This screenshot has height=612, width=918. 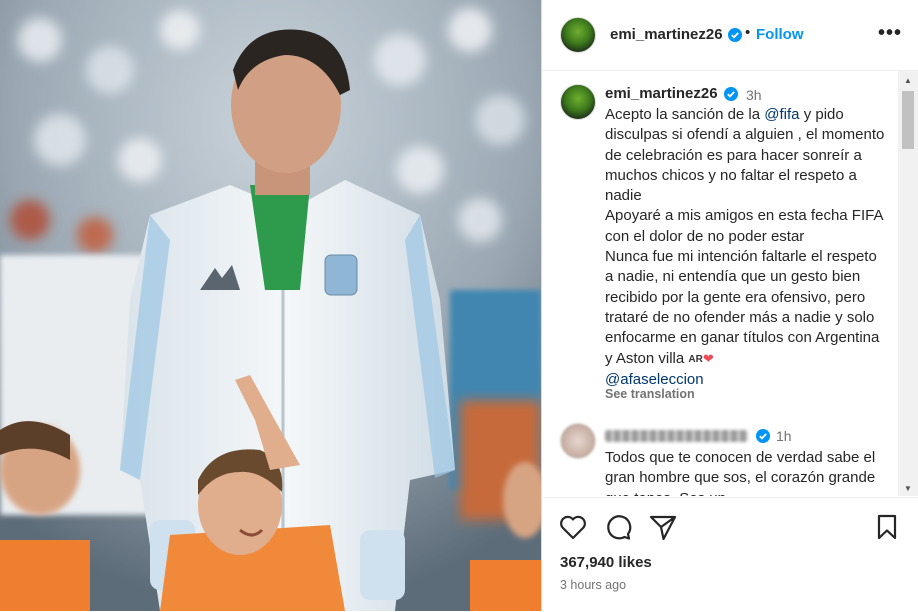 I want to click on scroll-up-icon: ▲, so click(x=908, y=80).